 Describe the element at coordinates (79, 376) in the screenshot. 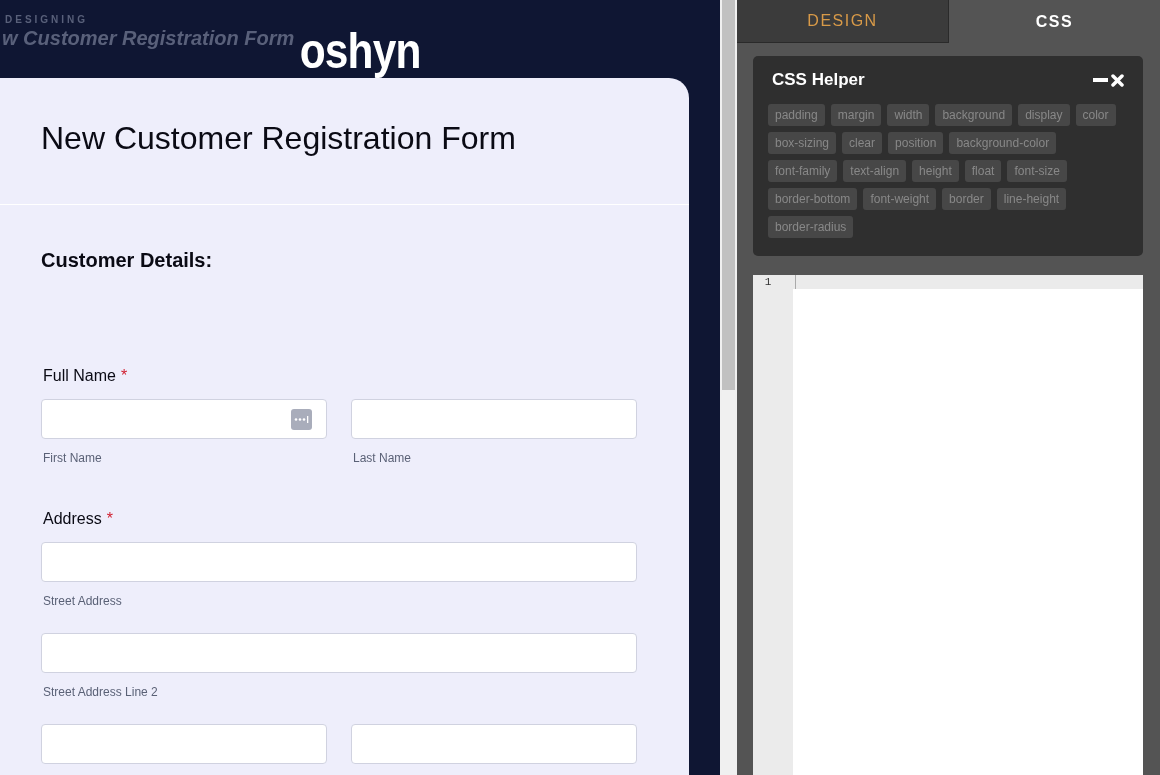

I see `field-label: Full Name` at that location.